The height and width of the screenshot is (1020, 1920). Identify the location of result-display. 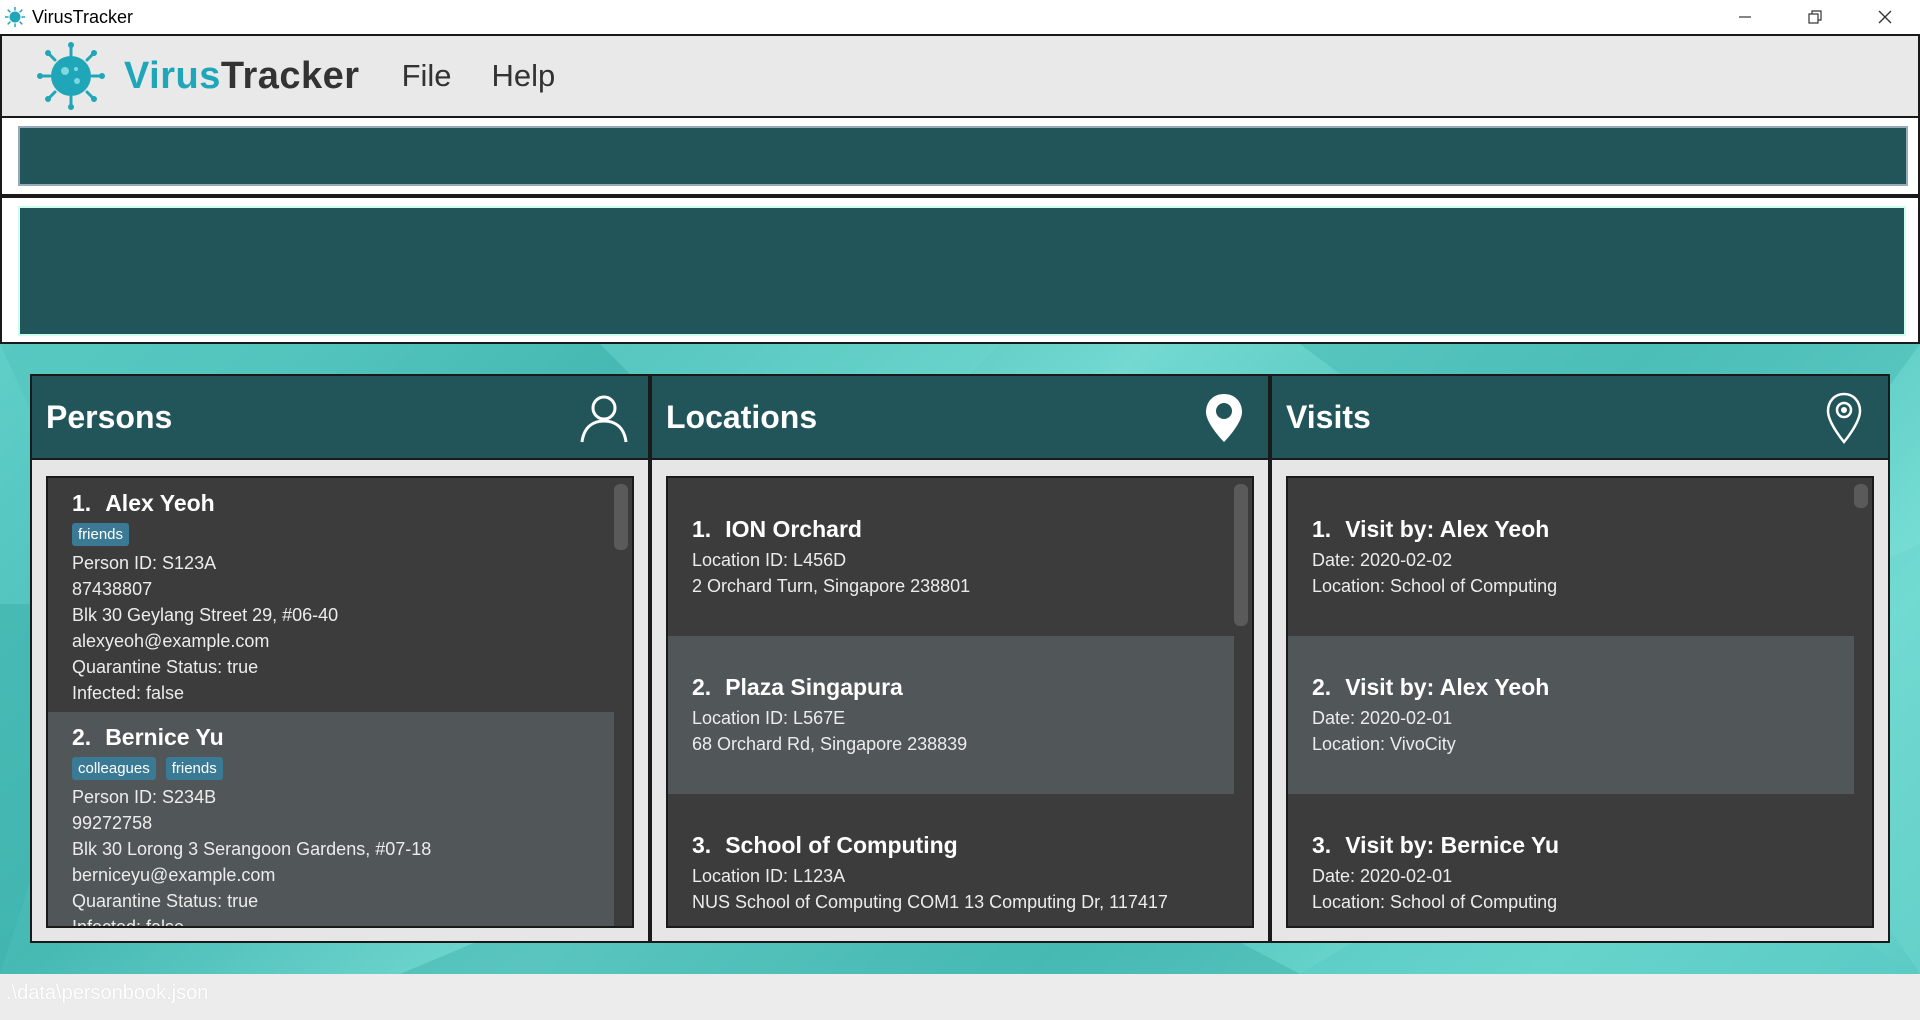
(962, 271).